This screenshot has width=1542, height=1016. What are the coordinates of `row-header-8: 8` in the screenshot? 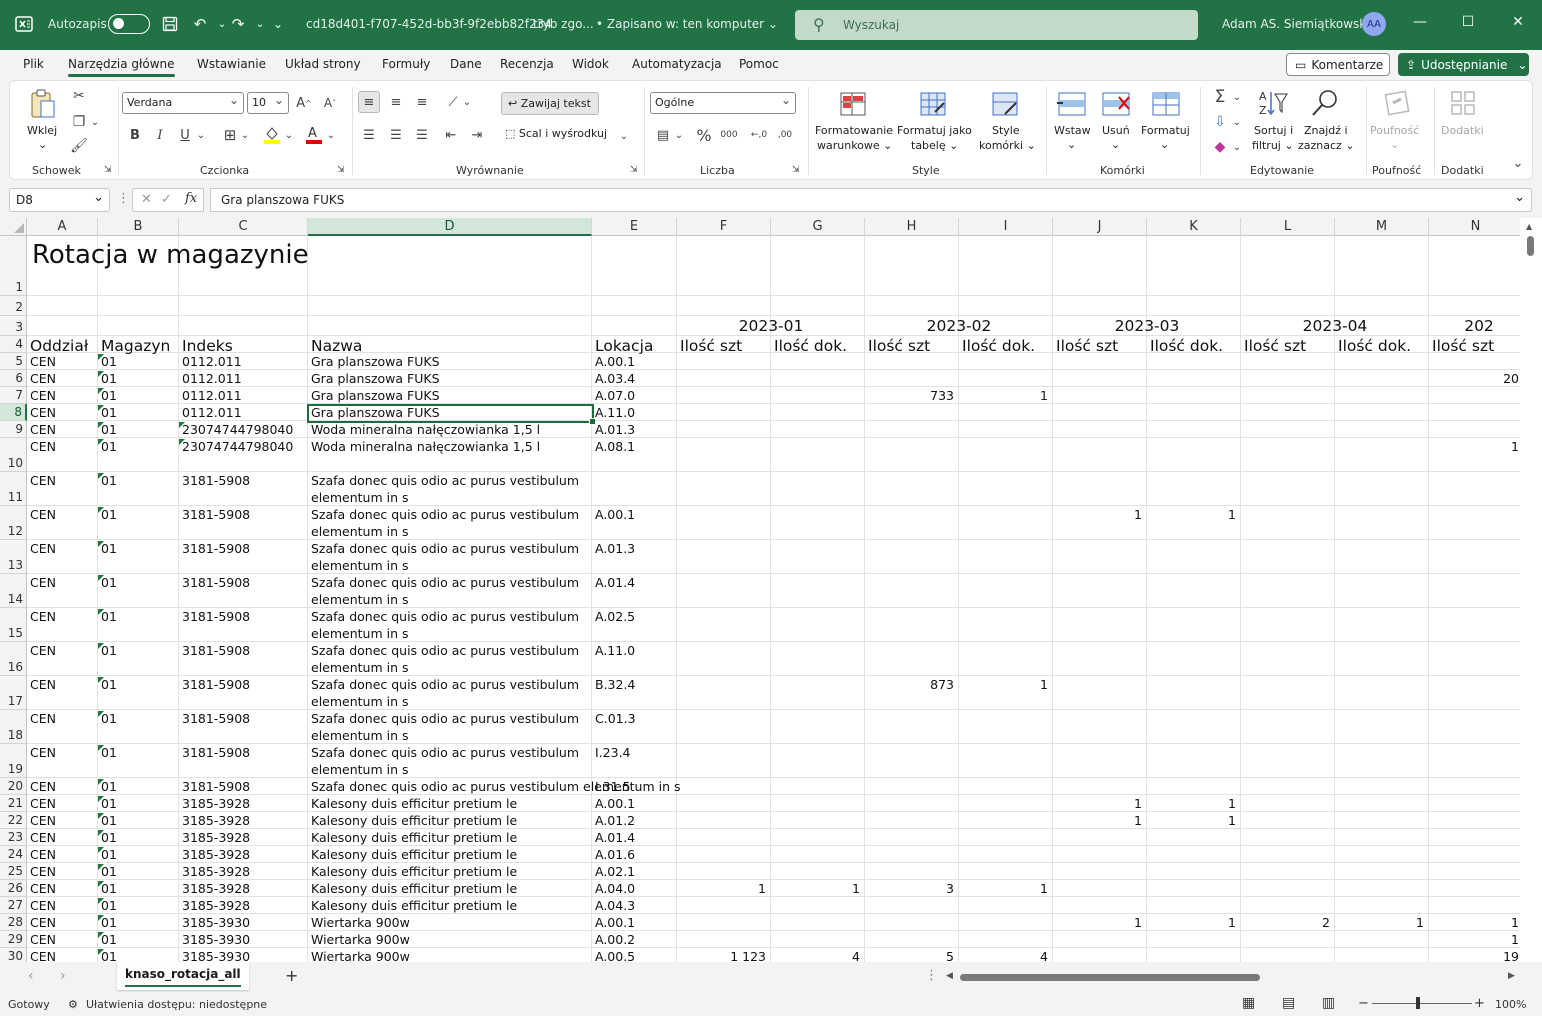 It's located at (13, 412).